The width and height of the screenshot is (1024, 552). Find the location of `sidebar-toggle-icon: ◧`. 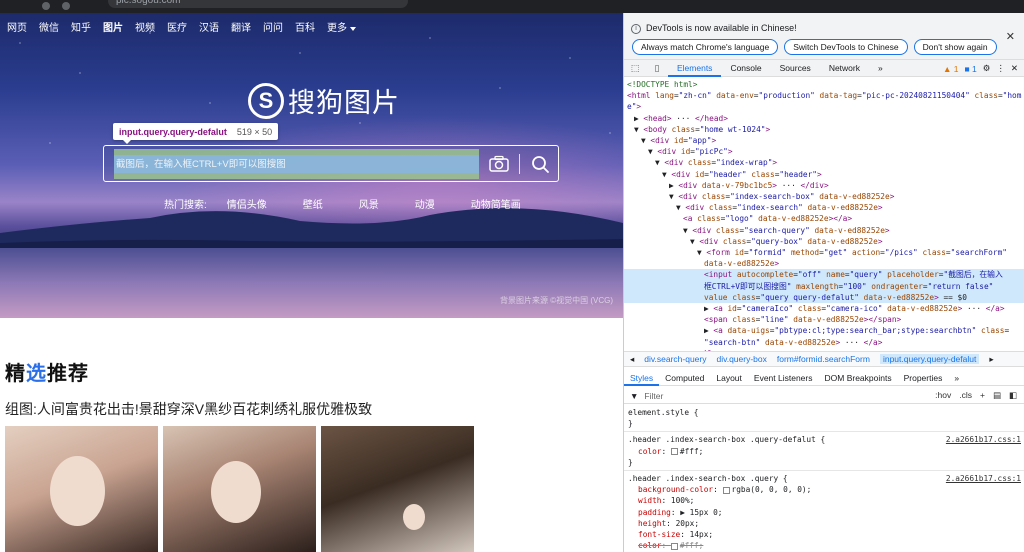

sidebar-toggle-icon: ◧ is located at coordinates (1013, 395).